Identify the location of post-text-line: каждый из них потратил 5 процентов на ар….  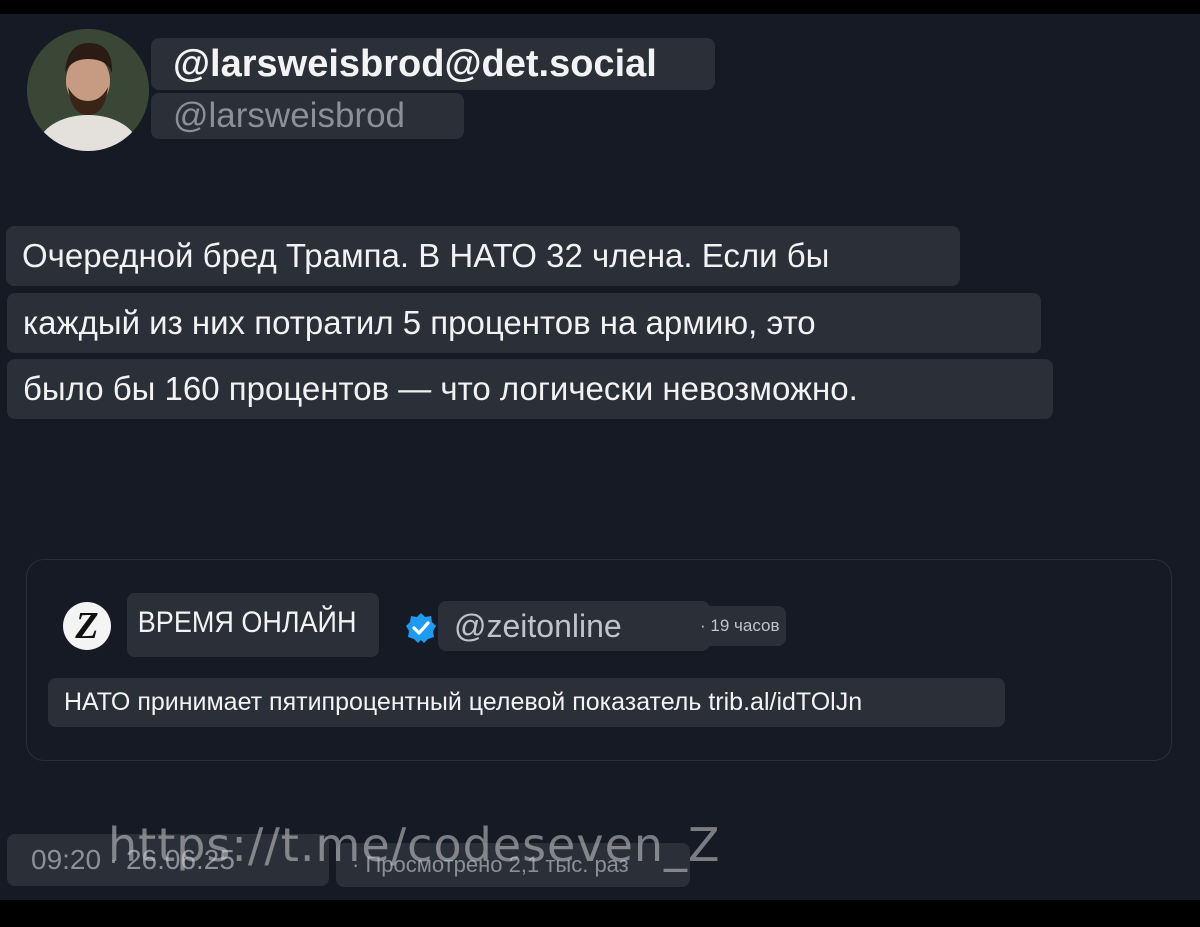
(524, 323).